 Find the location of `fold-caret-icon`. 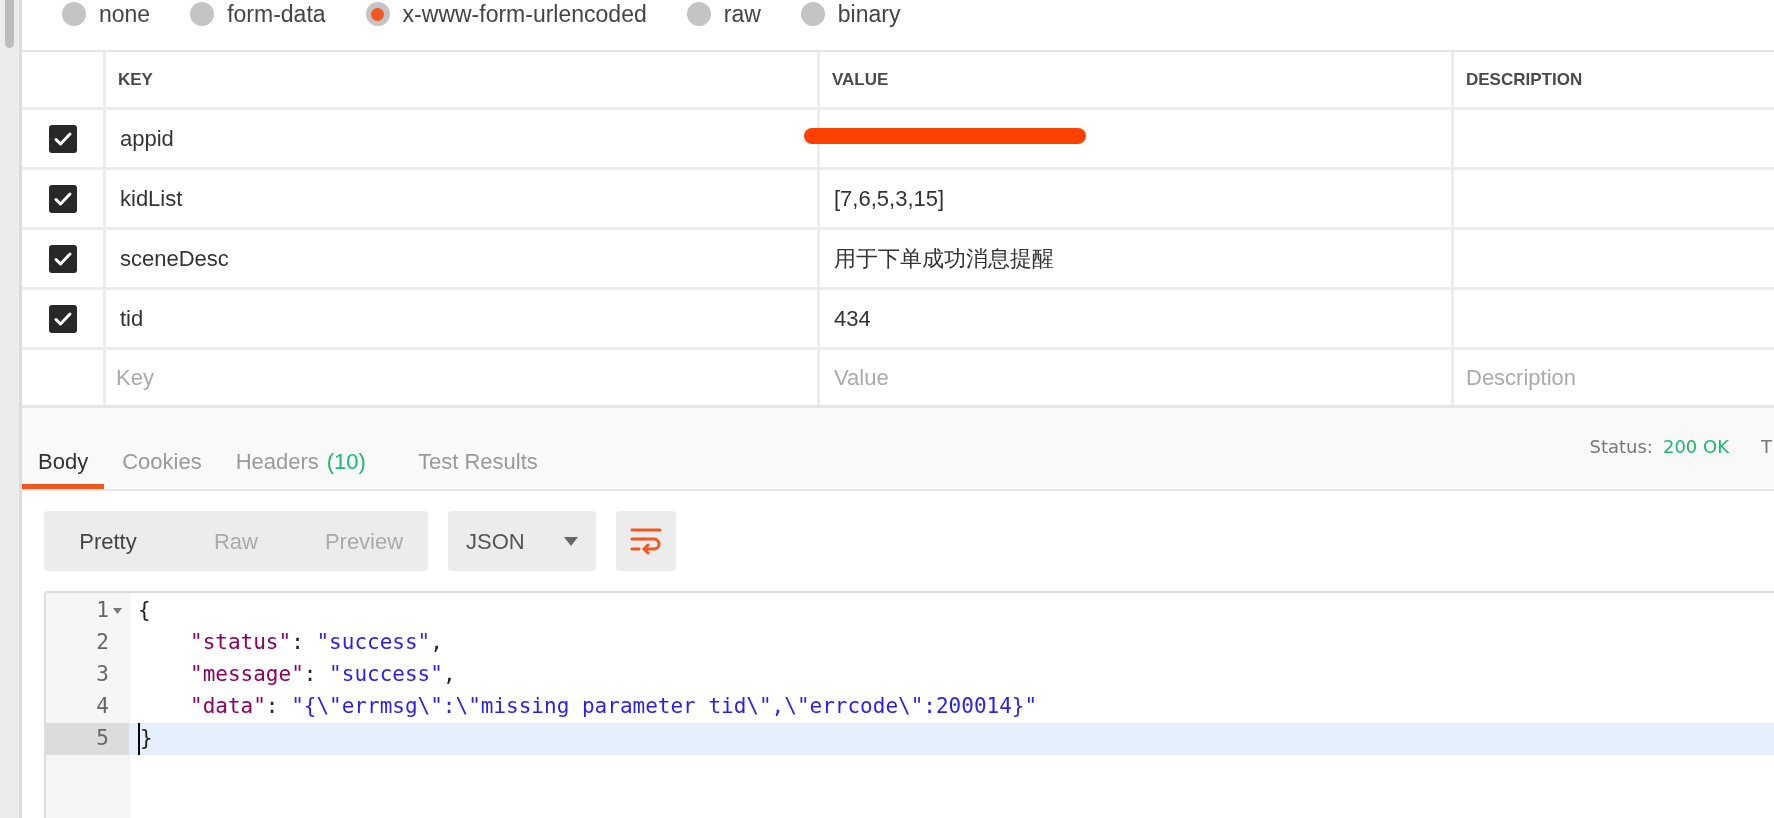

fold-caret-icon is located at coordinates (117, 611).